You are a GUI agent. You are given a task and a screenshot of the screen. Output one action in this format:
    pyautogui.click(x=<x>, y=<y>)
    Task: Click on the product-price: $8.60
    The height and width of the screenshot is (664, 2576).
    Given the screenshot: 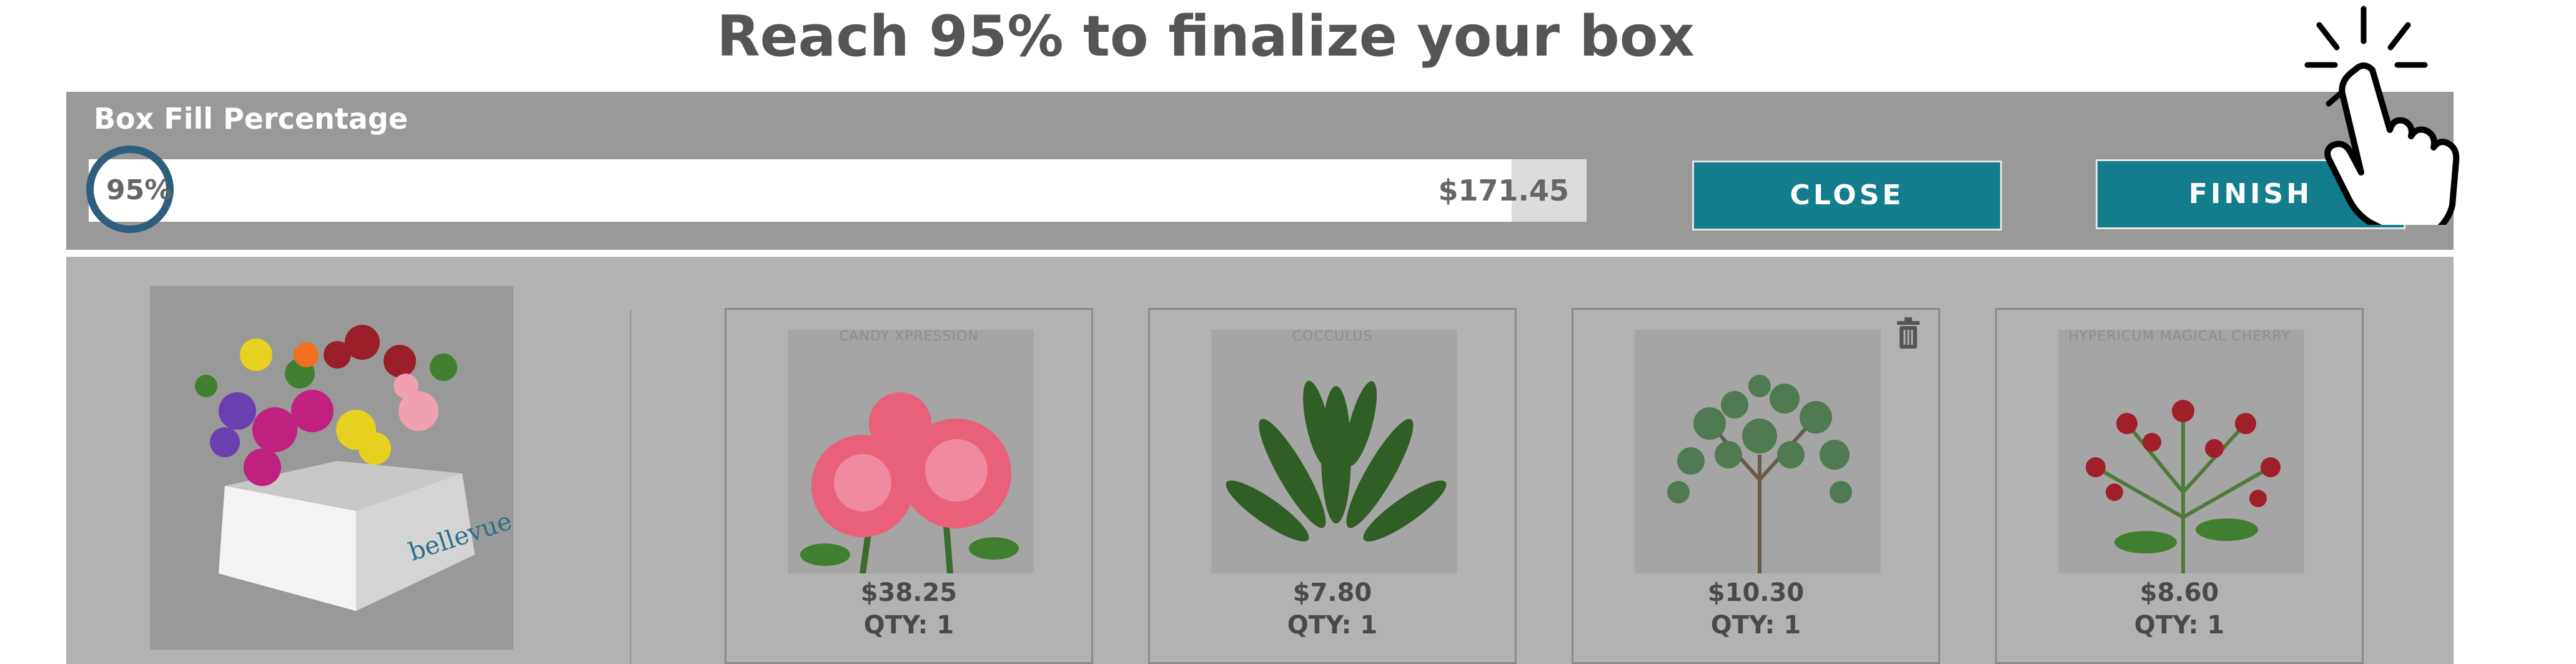 What is the action you would take?
    pyautogui.click(x=2179, y=592)
    